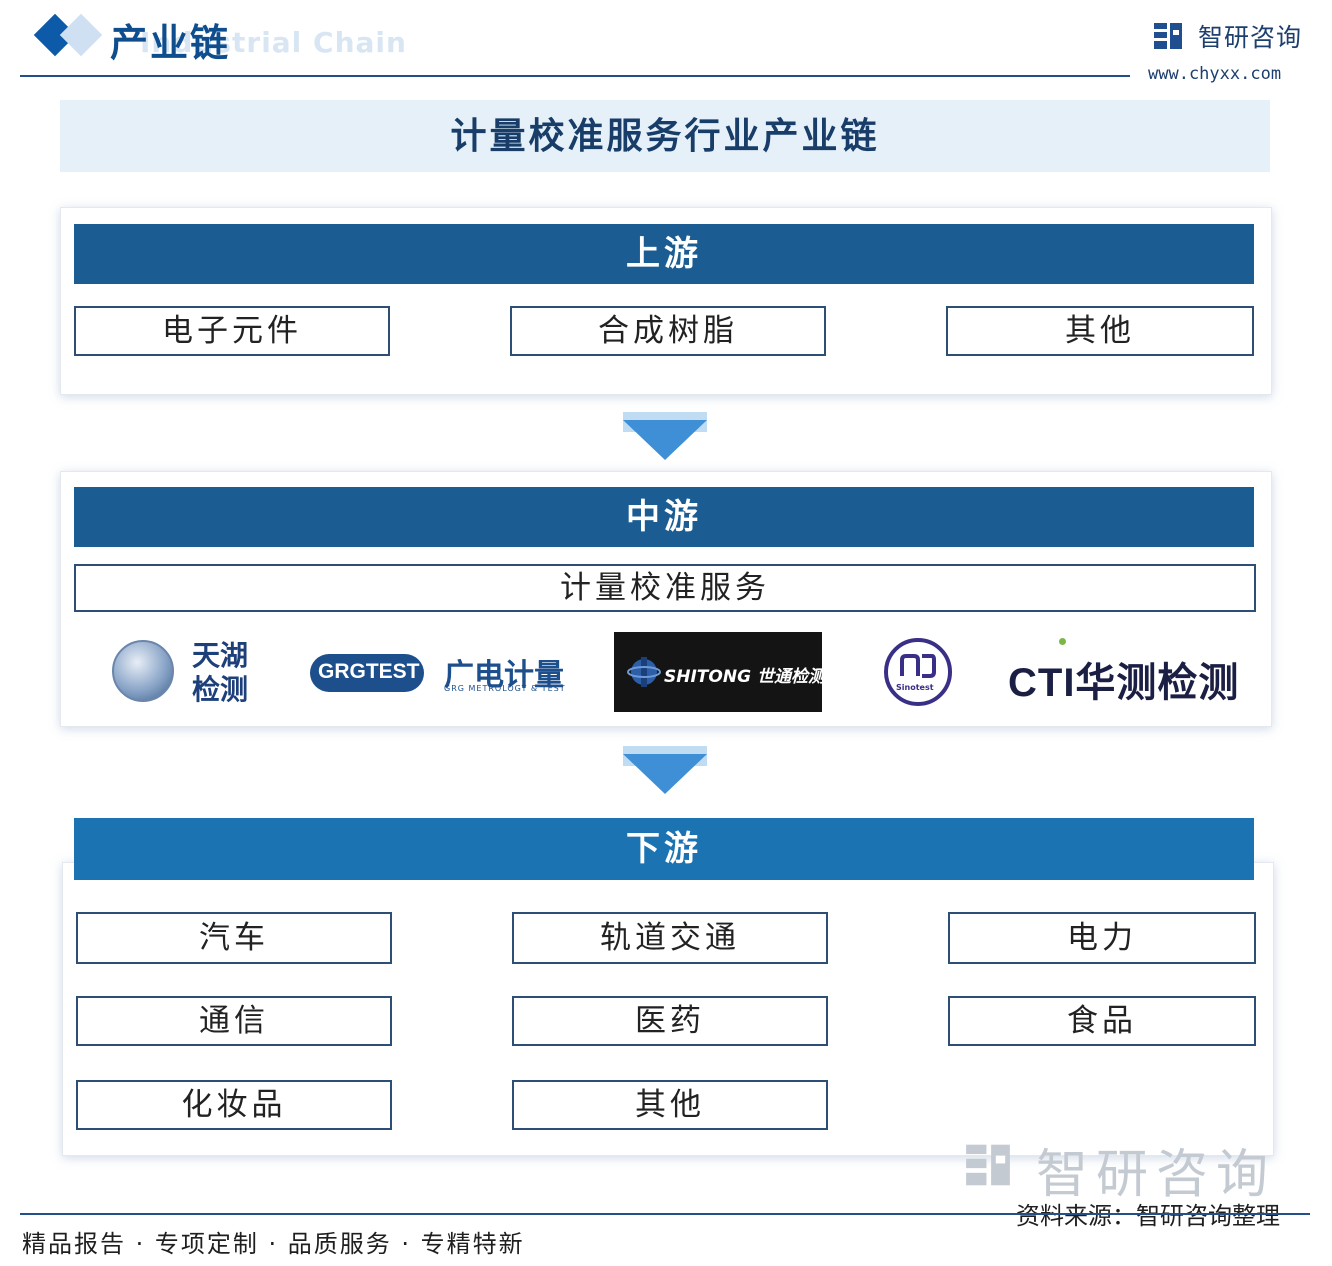 This screenshot has width=1332, height=1266. I want to click on header-divider, so click(575, 76).